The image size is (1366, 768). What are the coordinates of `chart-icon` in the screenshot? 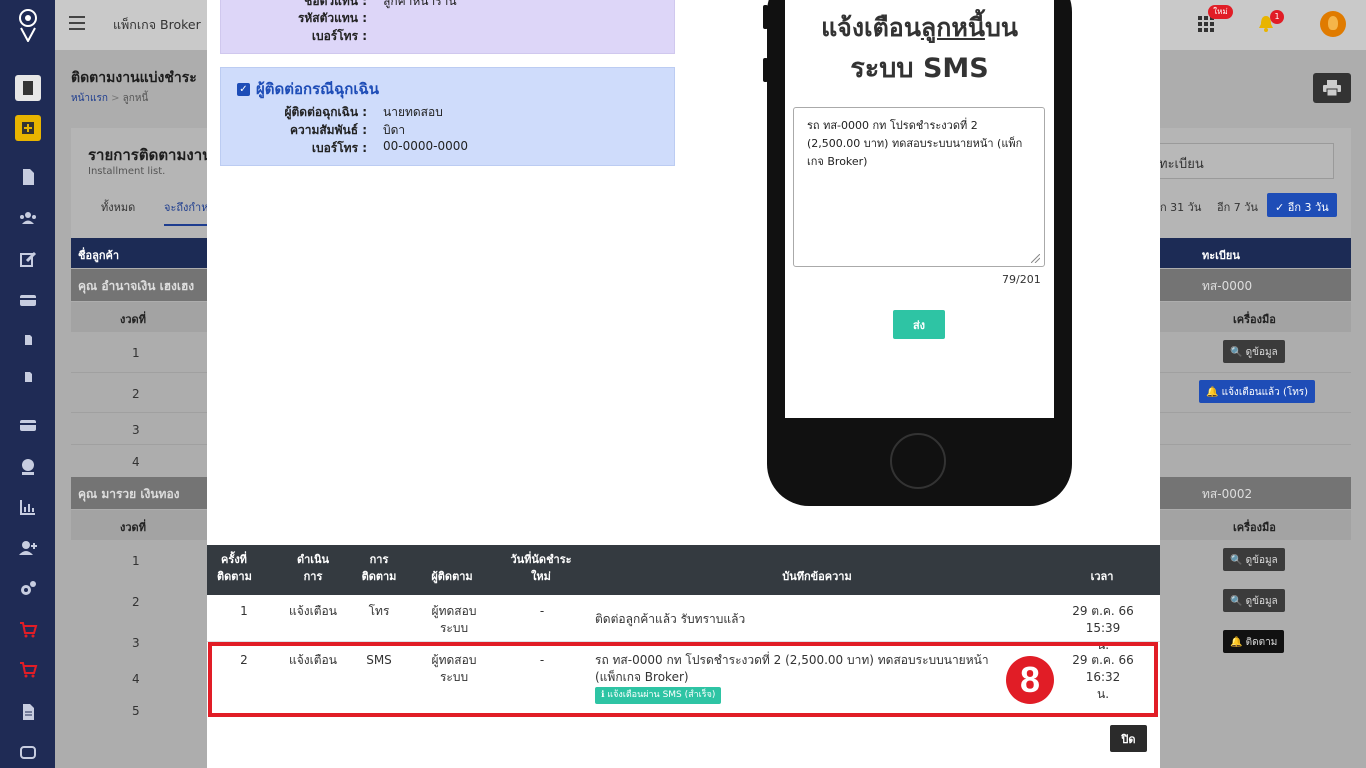 It's located at (27, 507).